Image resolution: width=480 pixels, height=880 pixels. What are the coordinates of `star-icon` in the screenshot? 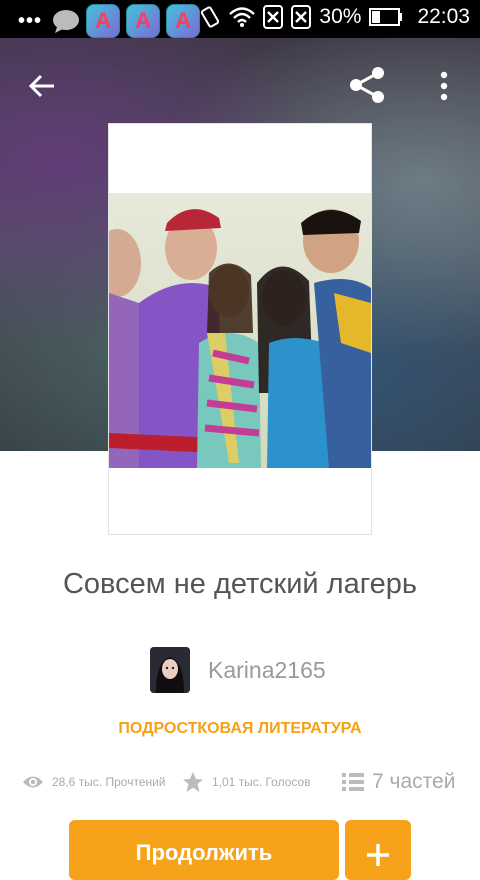 It's located at (193, 782).